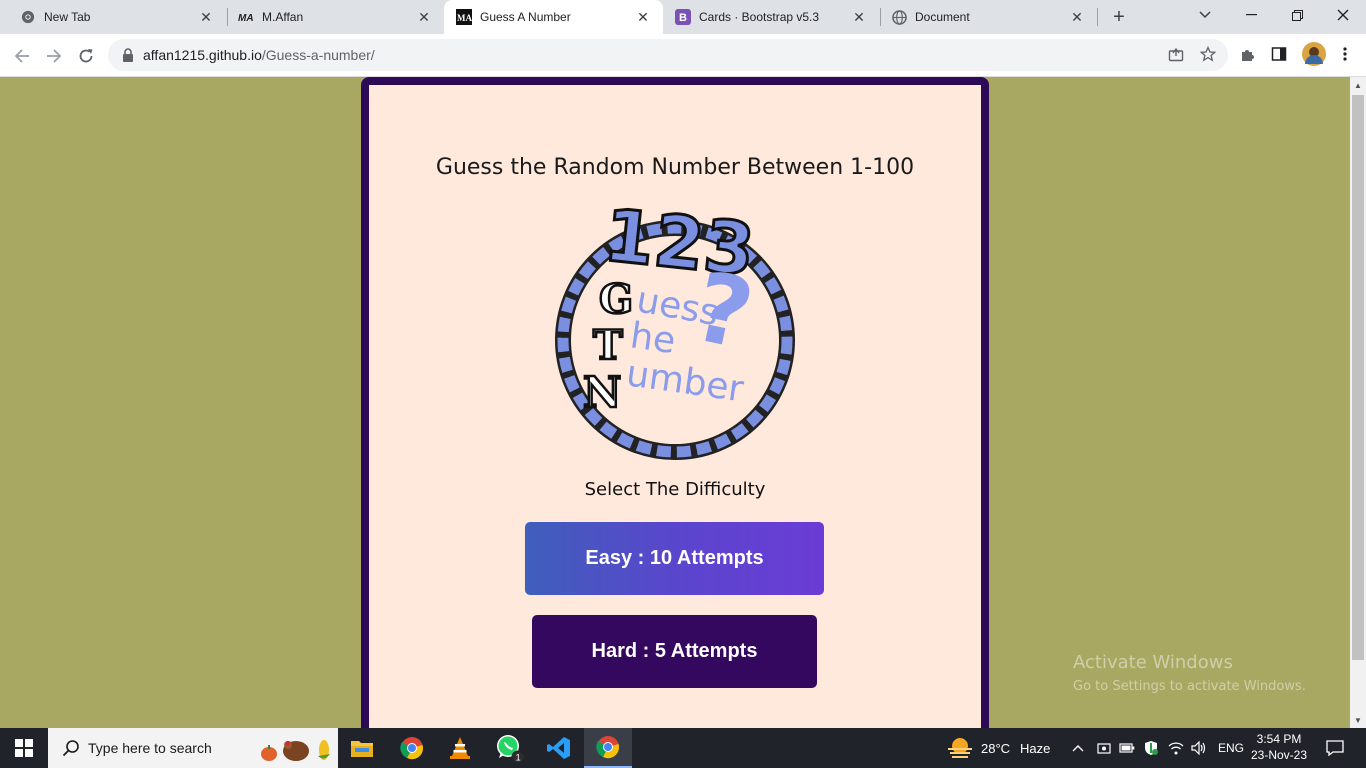 The image size is (1366, 768). What do you see at coordinates (1078, 748) in the screenshot?
I see `tray-overflow-chevron-icon` at bounding box center [1078, 748].